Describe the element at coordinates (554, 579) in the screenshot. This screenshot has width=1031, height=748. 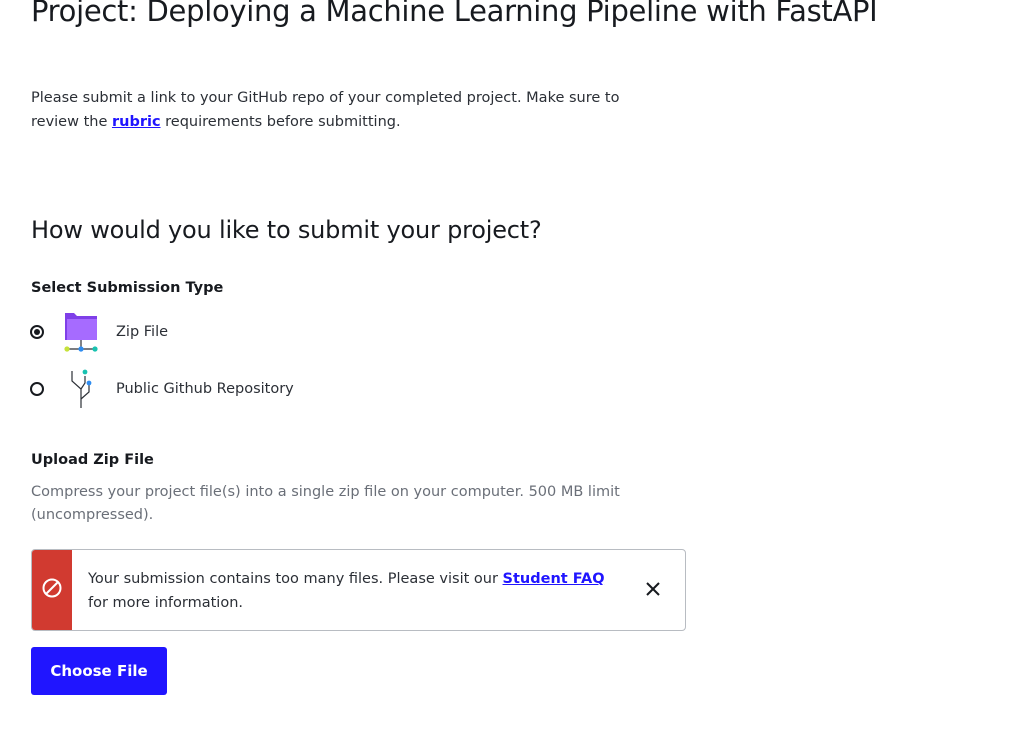
I see `student-faq-link: Student FAQ` at that location.